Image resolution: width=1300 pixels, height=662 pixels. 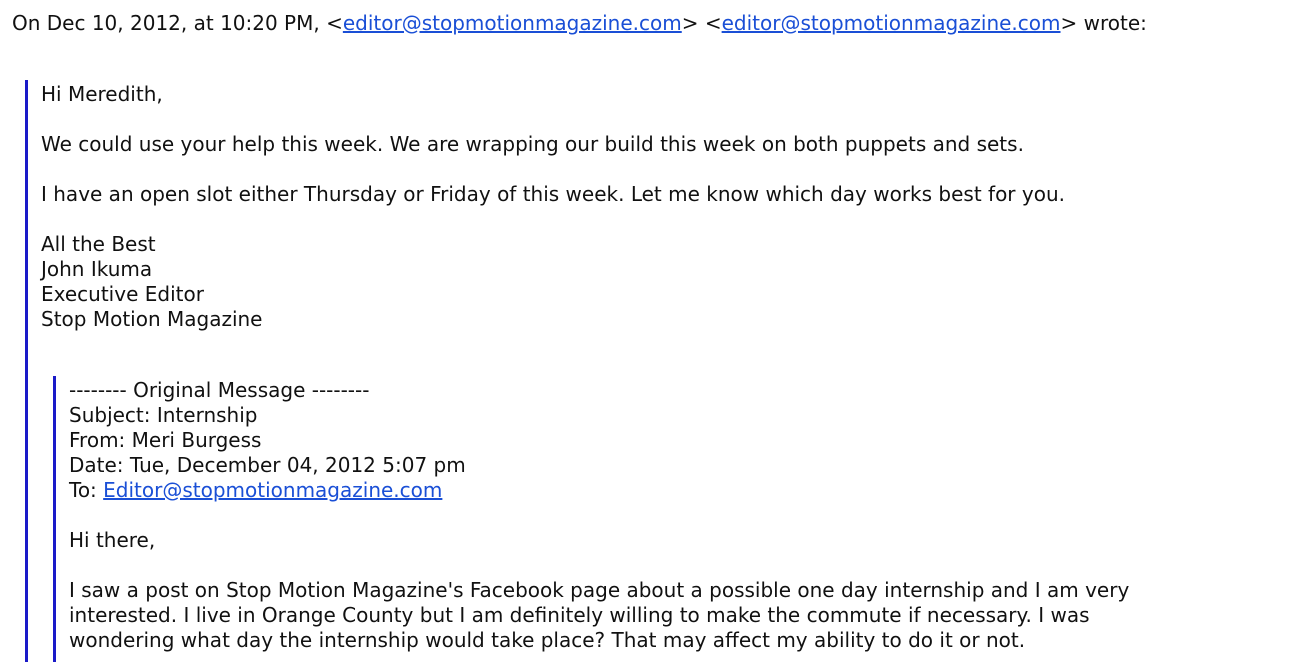 What do you see at coordinates (512, 23) in the screenshot?
I see `sender-email-link: editor@stopmotionmagazine.com` at bounding box center [512, 23].